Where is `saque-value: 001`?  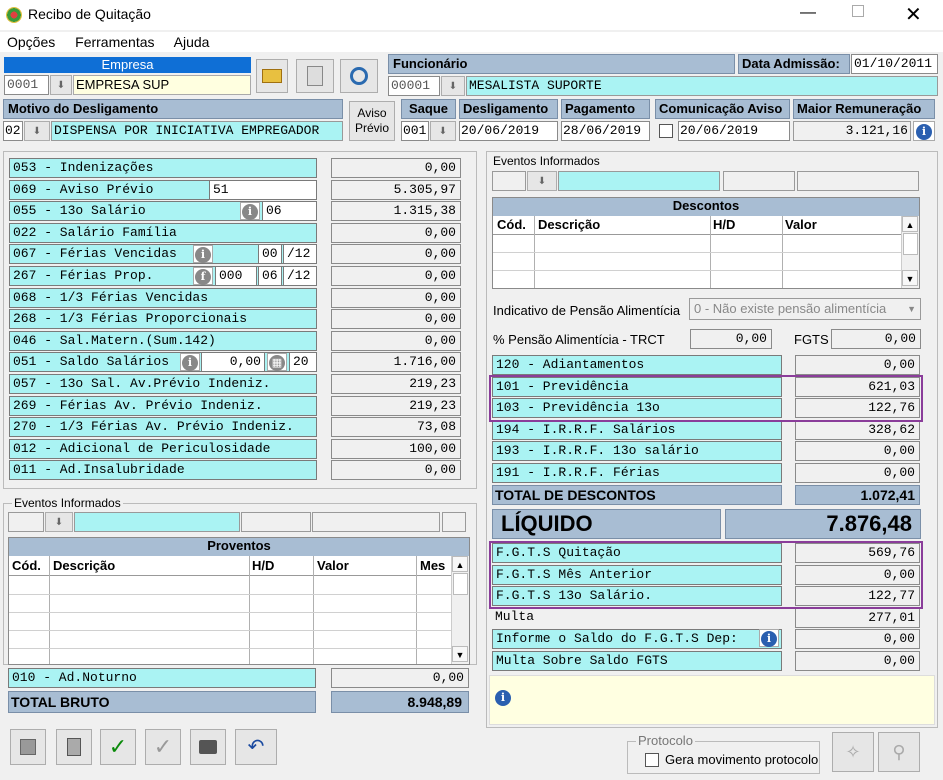 saque-value: 001 is located at coordinates (415, 131).